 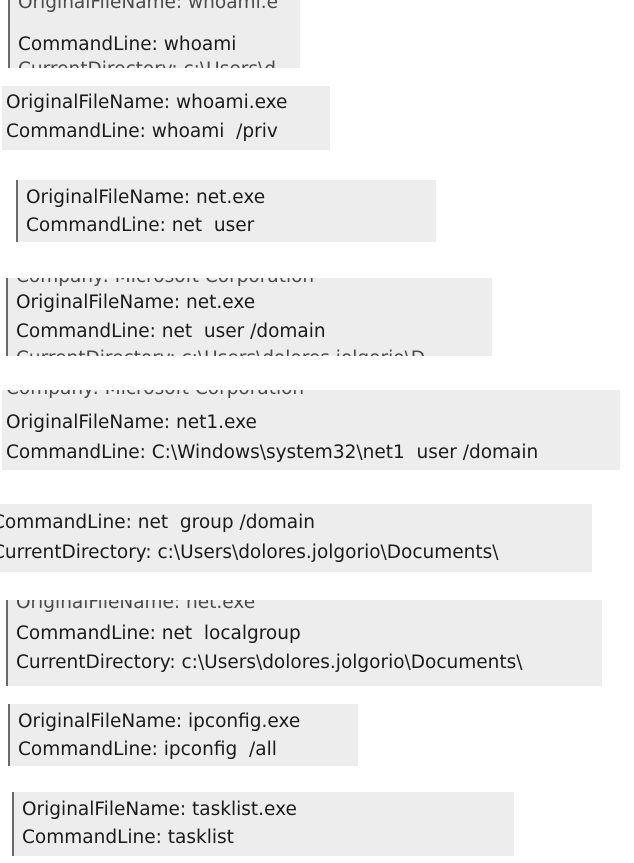 What do you see at coordinates (158, 633) in the screenshot?
I see `command-line-line: CommandLine: net localgroup` at bounding box center [158, 633].